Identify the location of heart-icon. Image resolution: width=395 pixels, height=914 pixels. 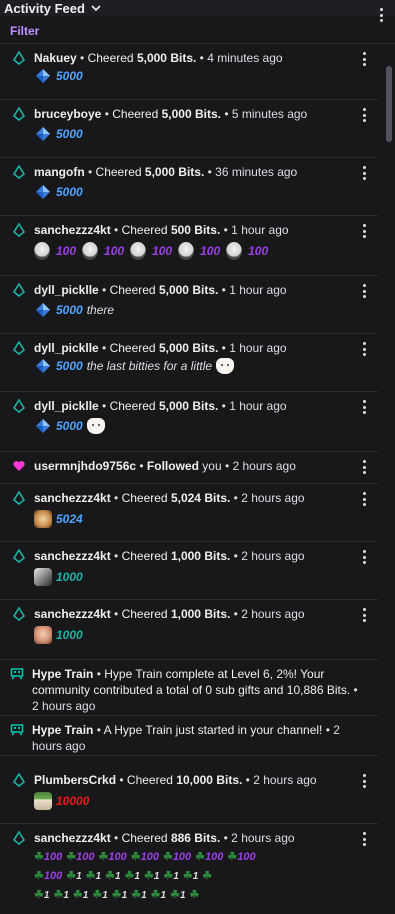
(19, 466).